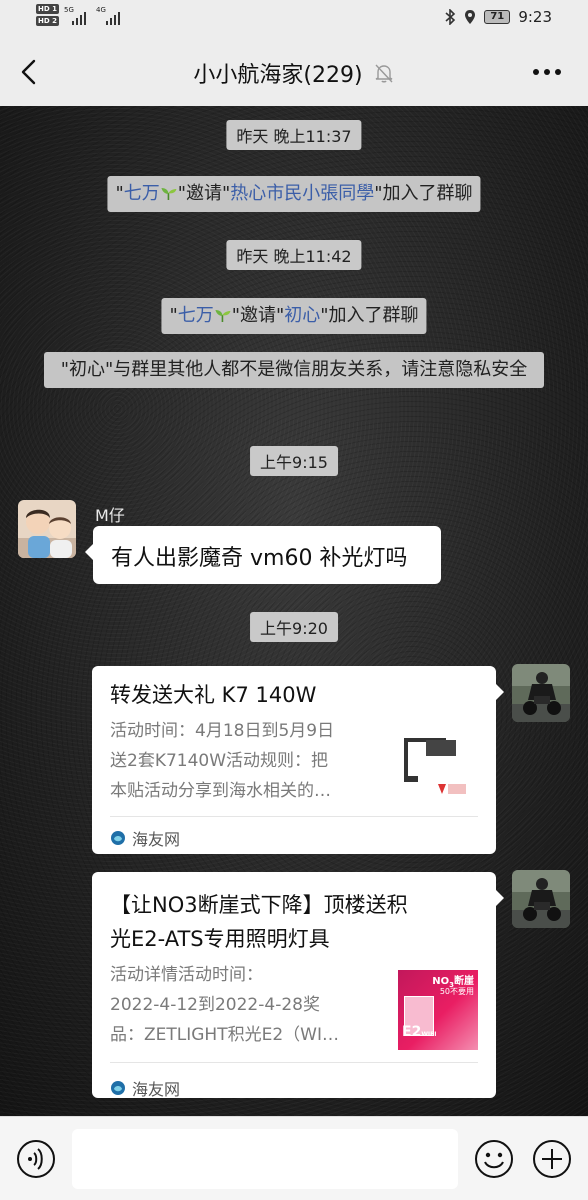 This screenshot has width=588, height=1200. Describe the element at coordinates (438, 768) in the screenshot. I see `card-thumbnail` at that location.